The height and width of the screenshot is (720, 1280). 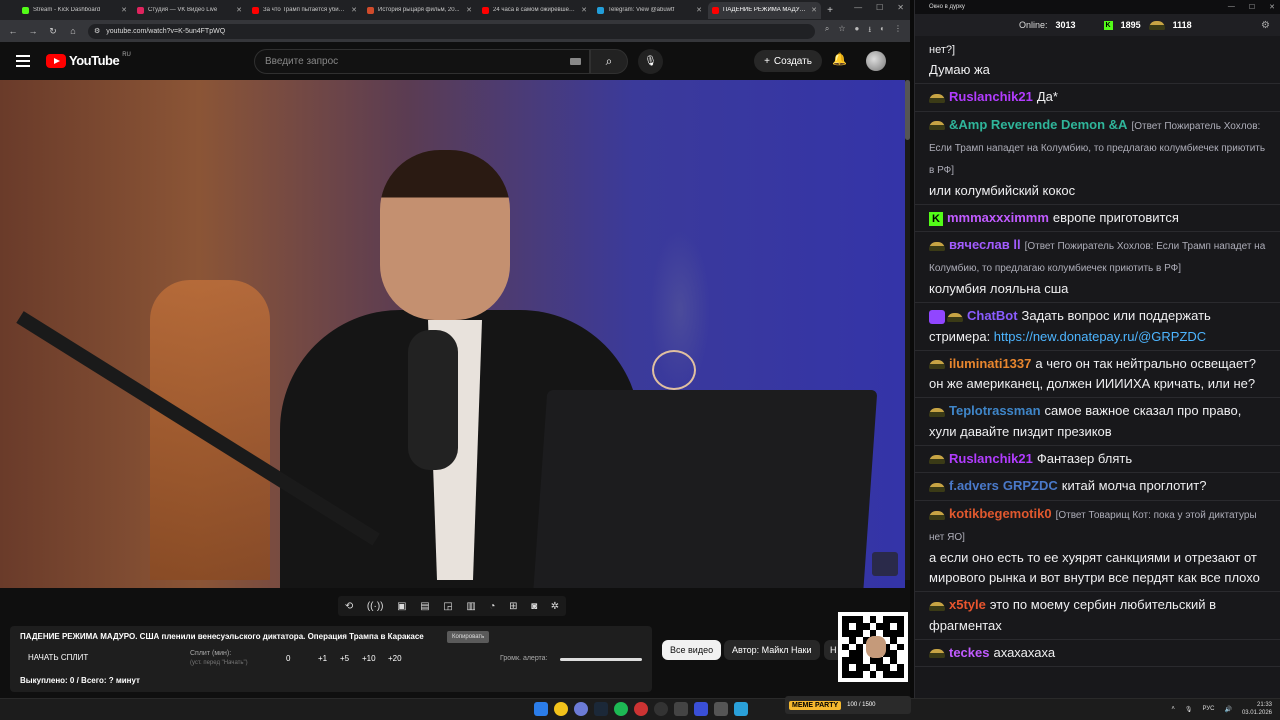 What do you see at coordinates (1038, 124) in the screenshot?
I see `chat-username: &Amp Reverende Demon &A` at bounding box center [1038, 124].